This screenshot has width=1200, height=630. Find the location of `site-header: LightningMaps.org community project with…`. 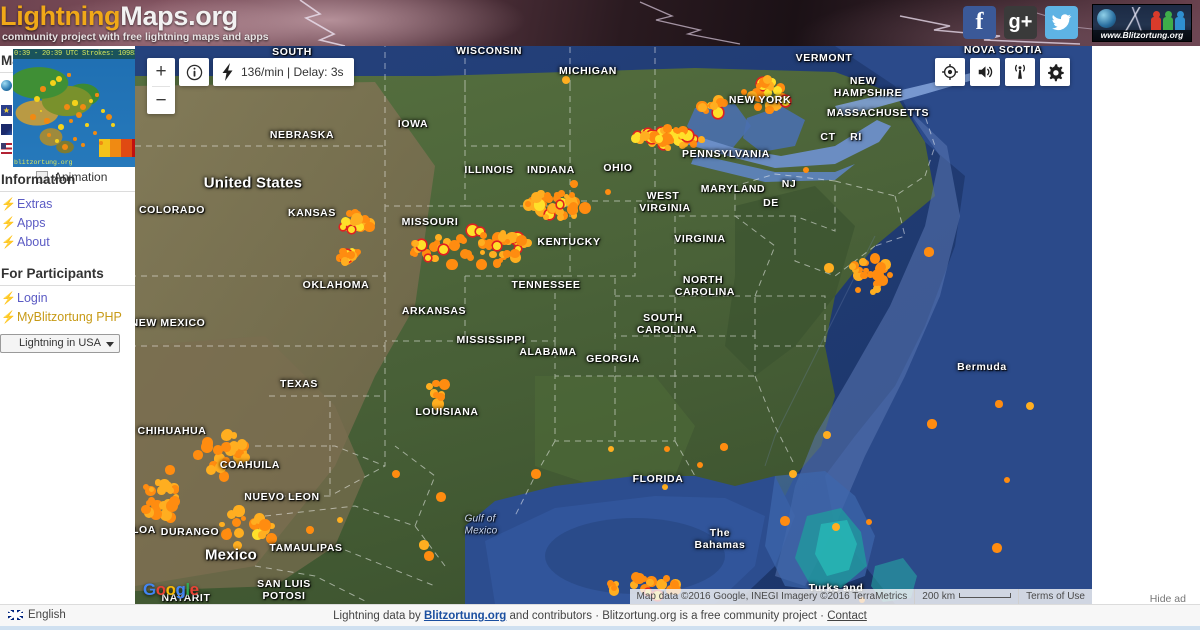

site-header: LightningMaps.org community project with… is located at coordinates (600, 23).